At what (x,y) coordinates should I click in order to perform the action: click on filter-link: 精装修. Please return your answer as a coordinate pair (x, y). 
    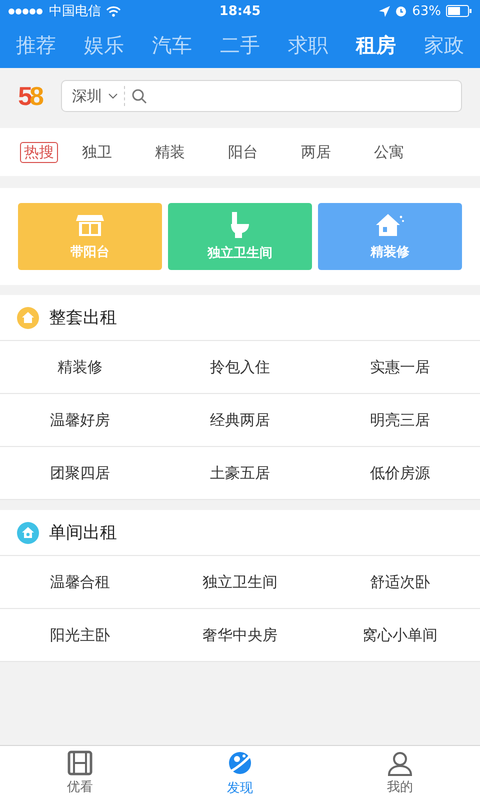
    Looking at the image, I should click on (80, 367).